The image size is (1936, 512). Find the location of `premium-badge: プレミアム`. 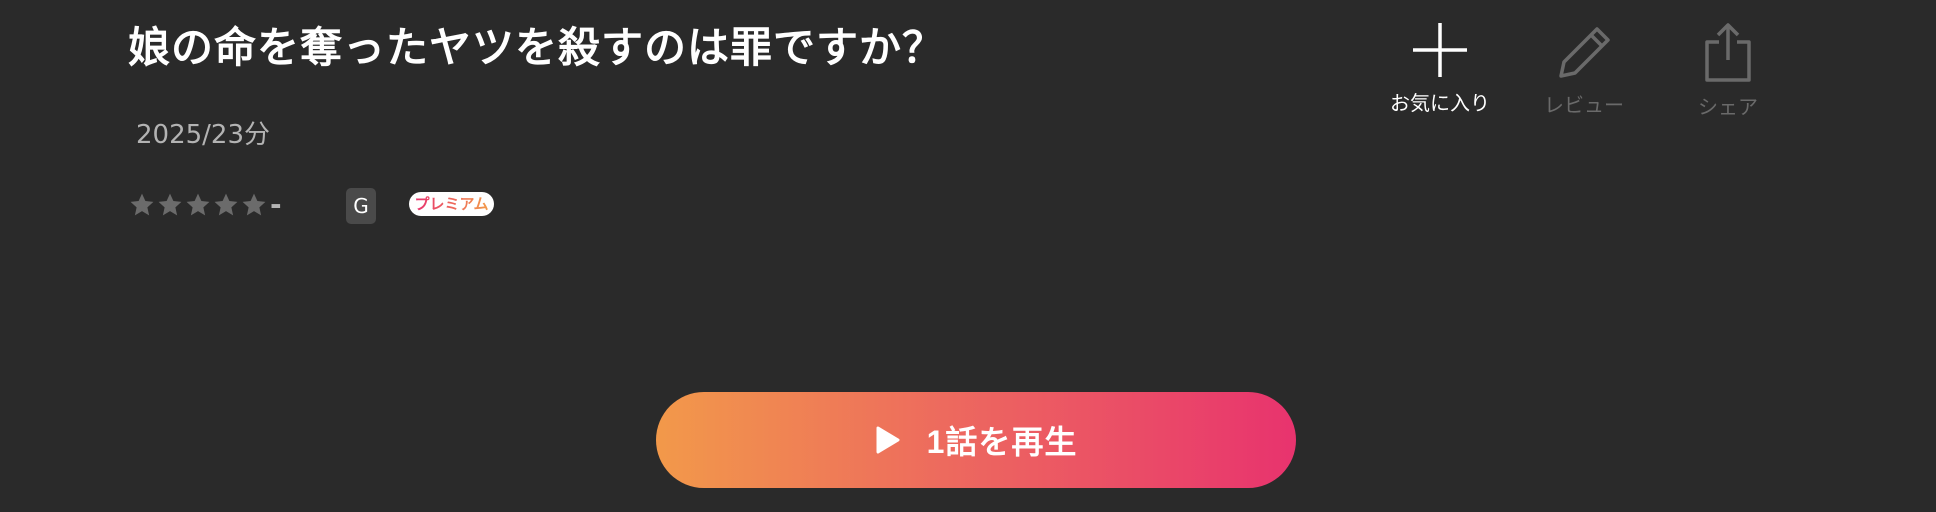

premium-badge: プレミアム is located at coordinates (451, 204).